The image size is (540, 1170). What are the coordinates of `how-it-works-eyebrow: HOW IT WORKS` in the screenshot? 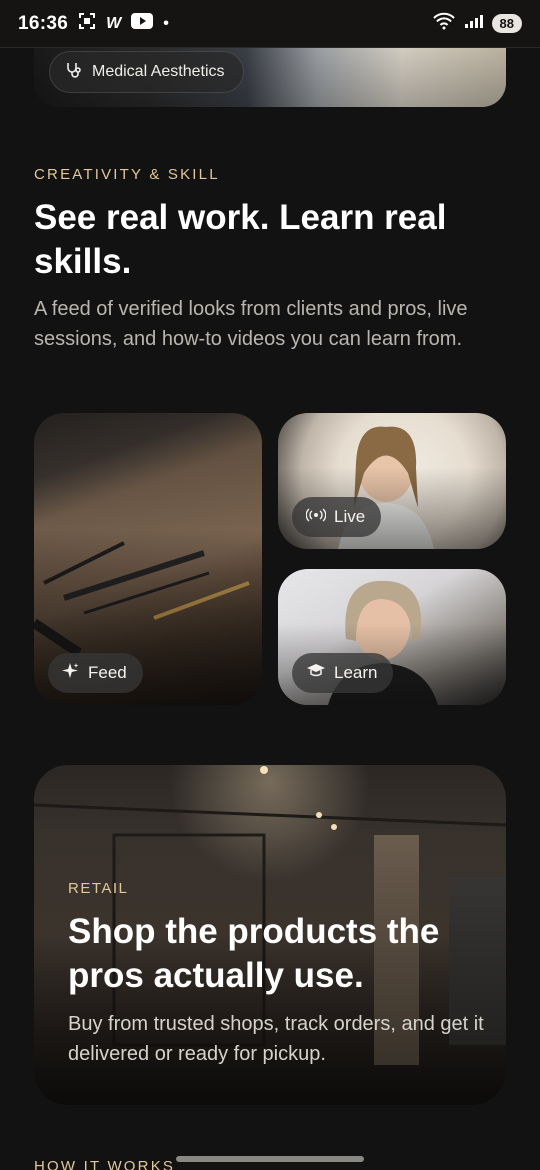 It's located at (105, 1164).